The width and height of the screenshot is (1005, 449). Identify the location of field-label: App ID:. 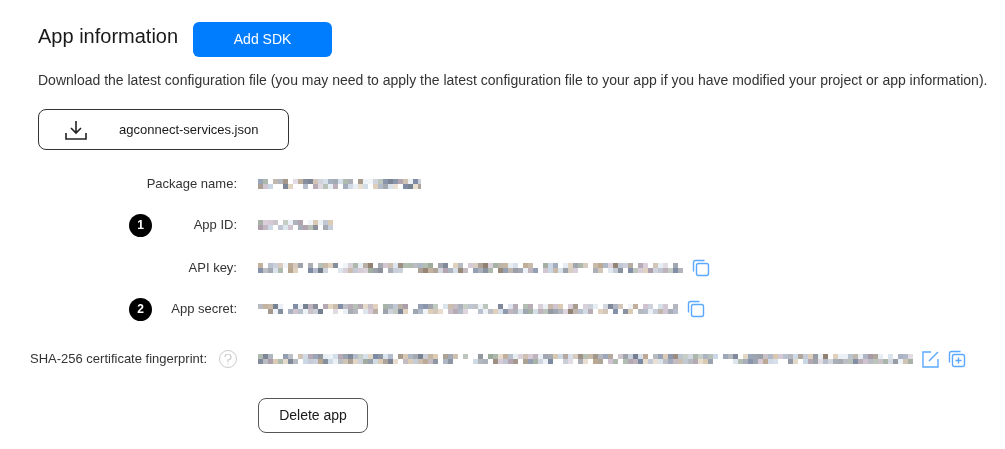
(215, 225).